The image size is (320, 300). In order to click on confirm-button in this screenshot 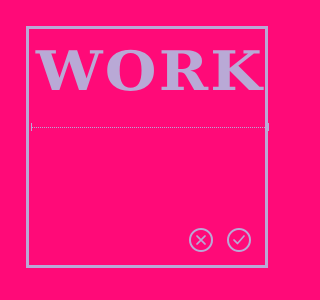, I will do `click(239, 240)`.